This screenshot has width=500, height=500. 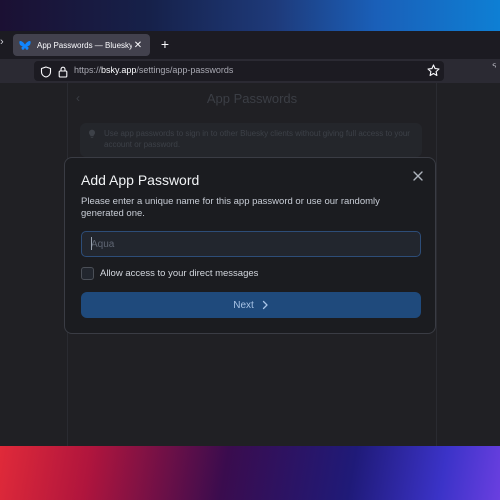 I want to click on url-bar: https://bsky.app/settings/app-passwords, so click(x=239, y=71).